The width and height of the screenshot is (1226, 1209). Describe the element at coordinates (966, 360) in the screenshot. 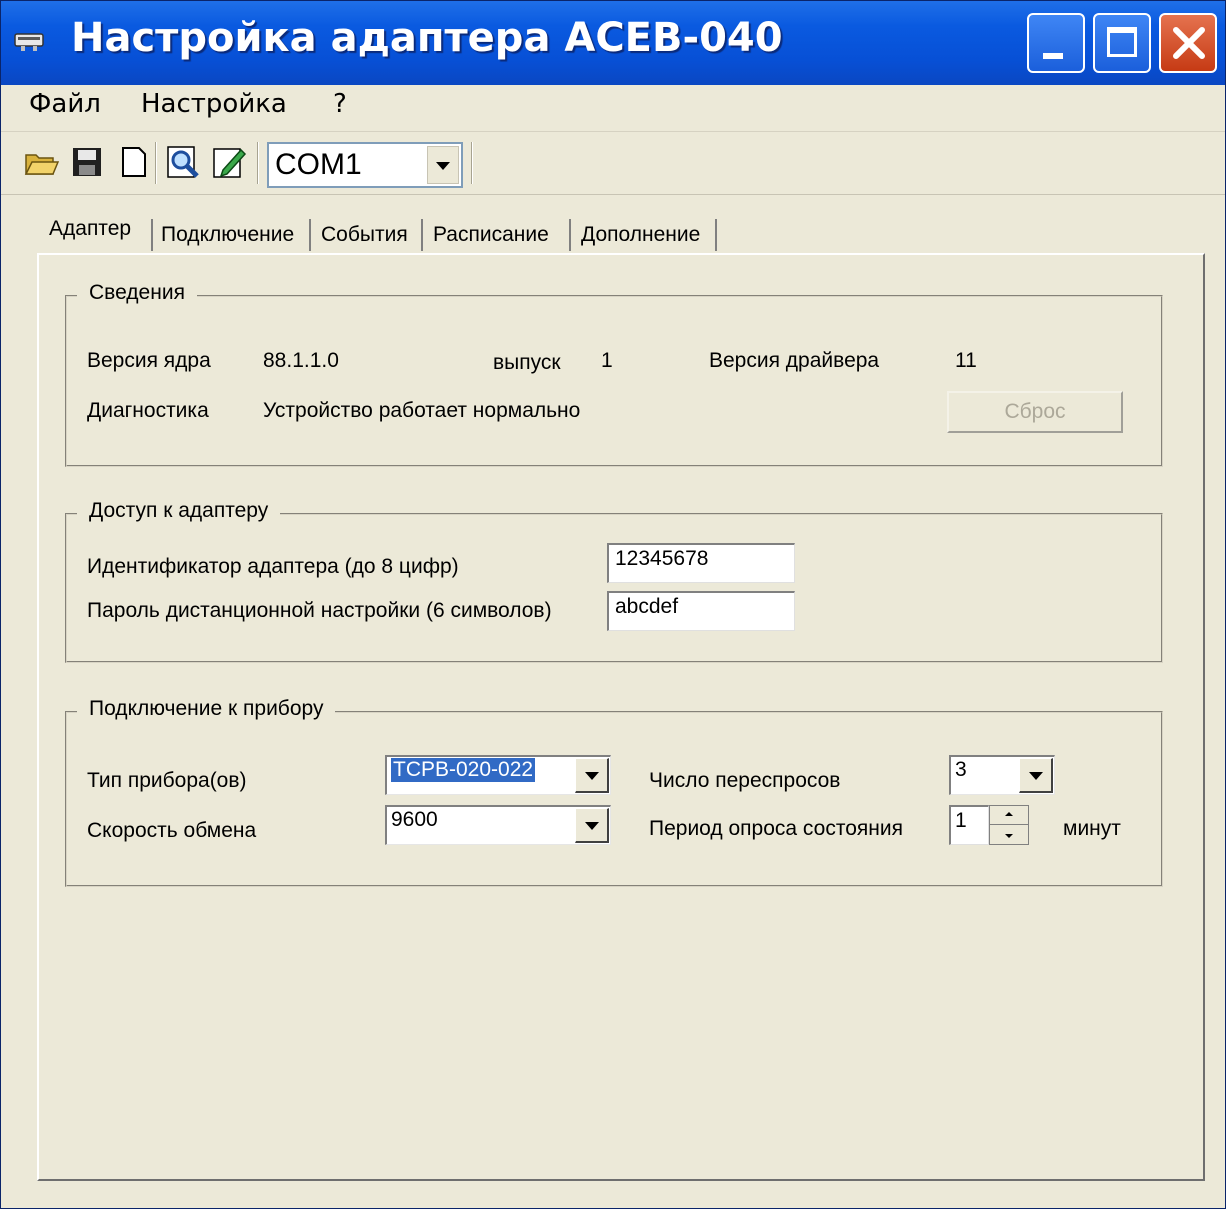

I see `driver-version-value: 11` at that location.